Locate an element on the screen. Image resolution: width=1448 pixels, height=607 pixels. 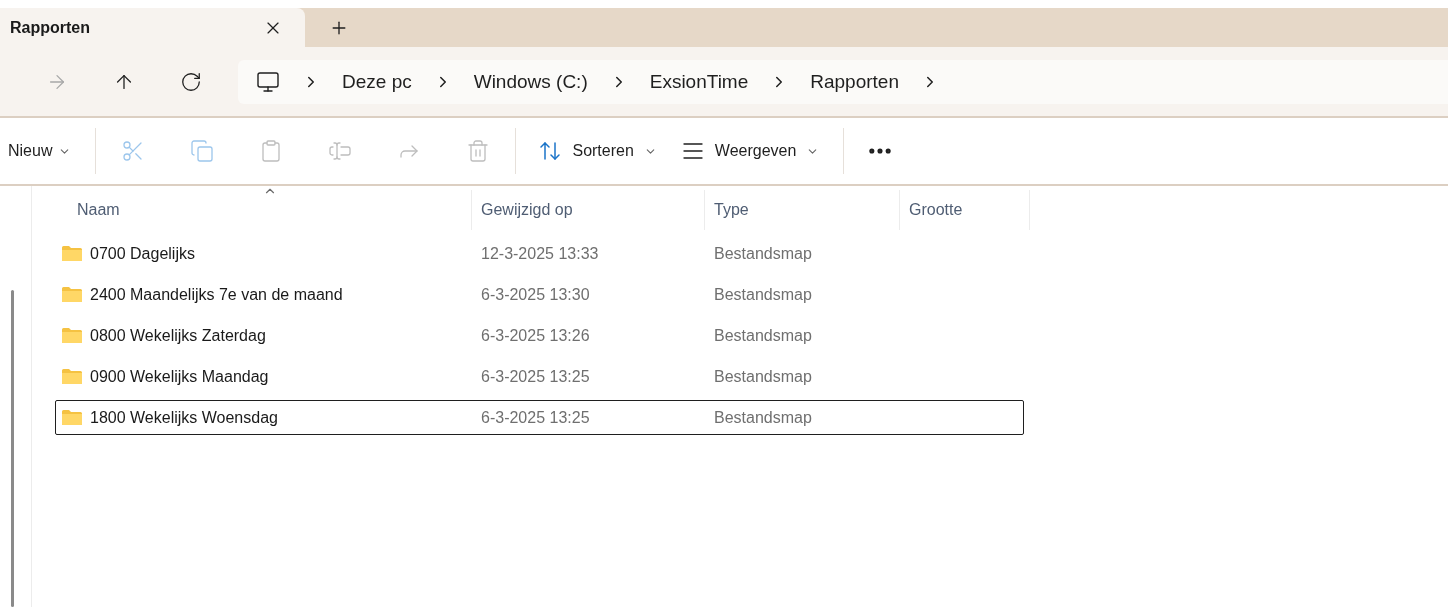
refresh-icon is located at coordinates (191, 81).